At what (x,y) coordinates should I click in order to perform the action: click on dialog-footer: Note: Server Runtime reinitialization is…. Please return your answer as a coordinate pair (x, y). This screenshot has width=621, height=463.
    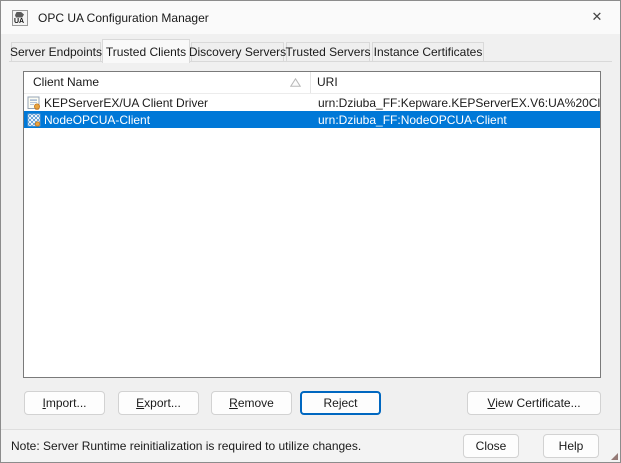
    Looking at the image, I should click on (310, 445).